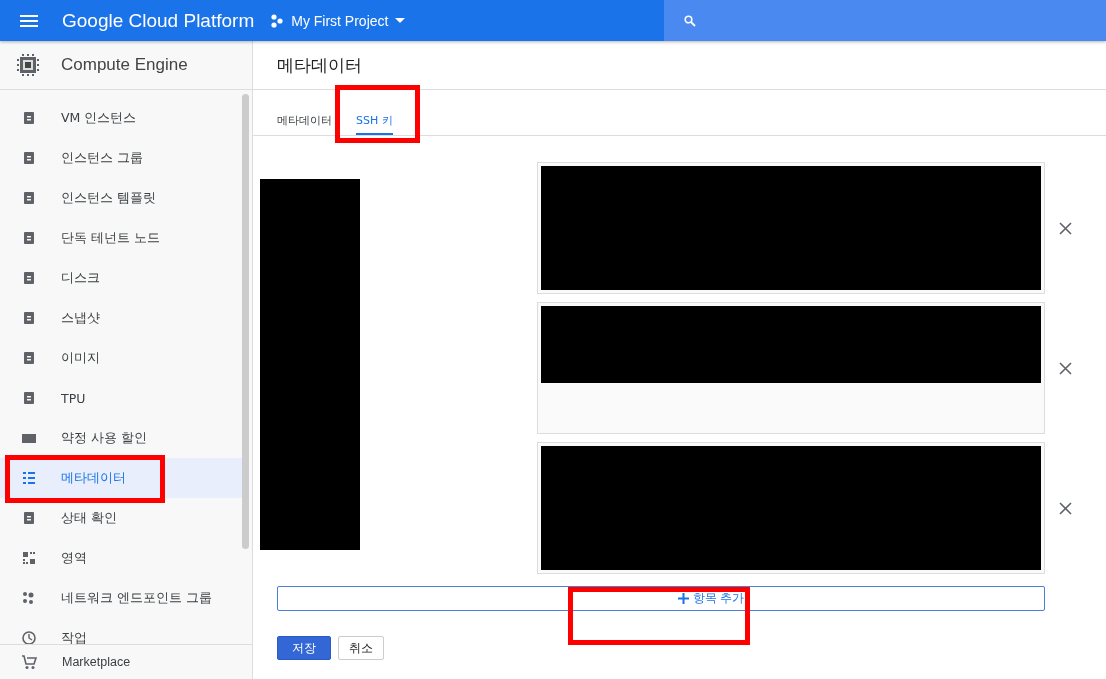  I want to click on search-field, so click(885, 20).